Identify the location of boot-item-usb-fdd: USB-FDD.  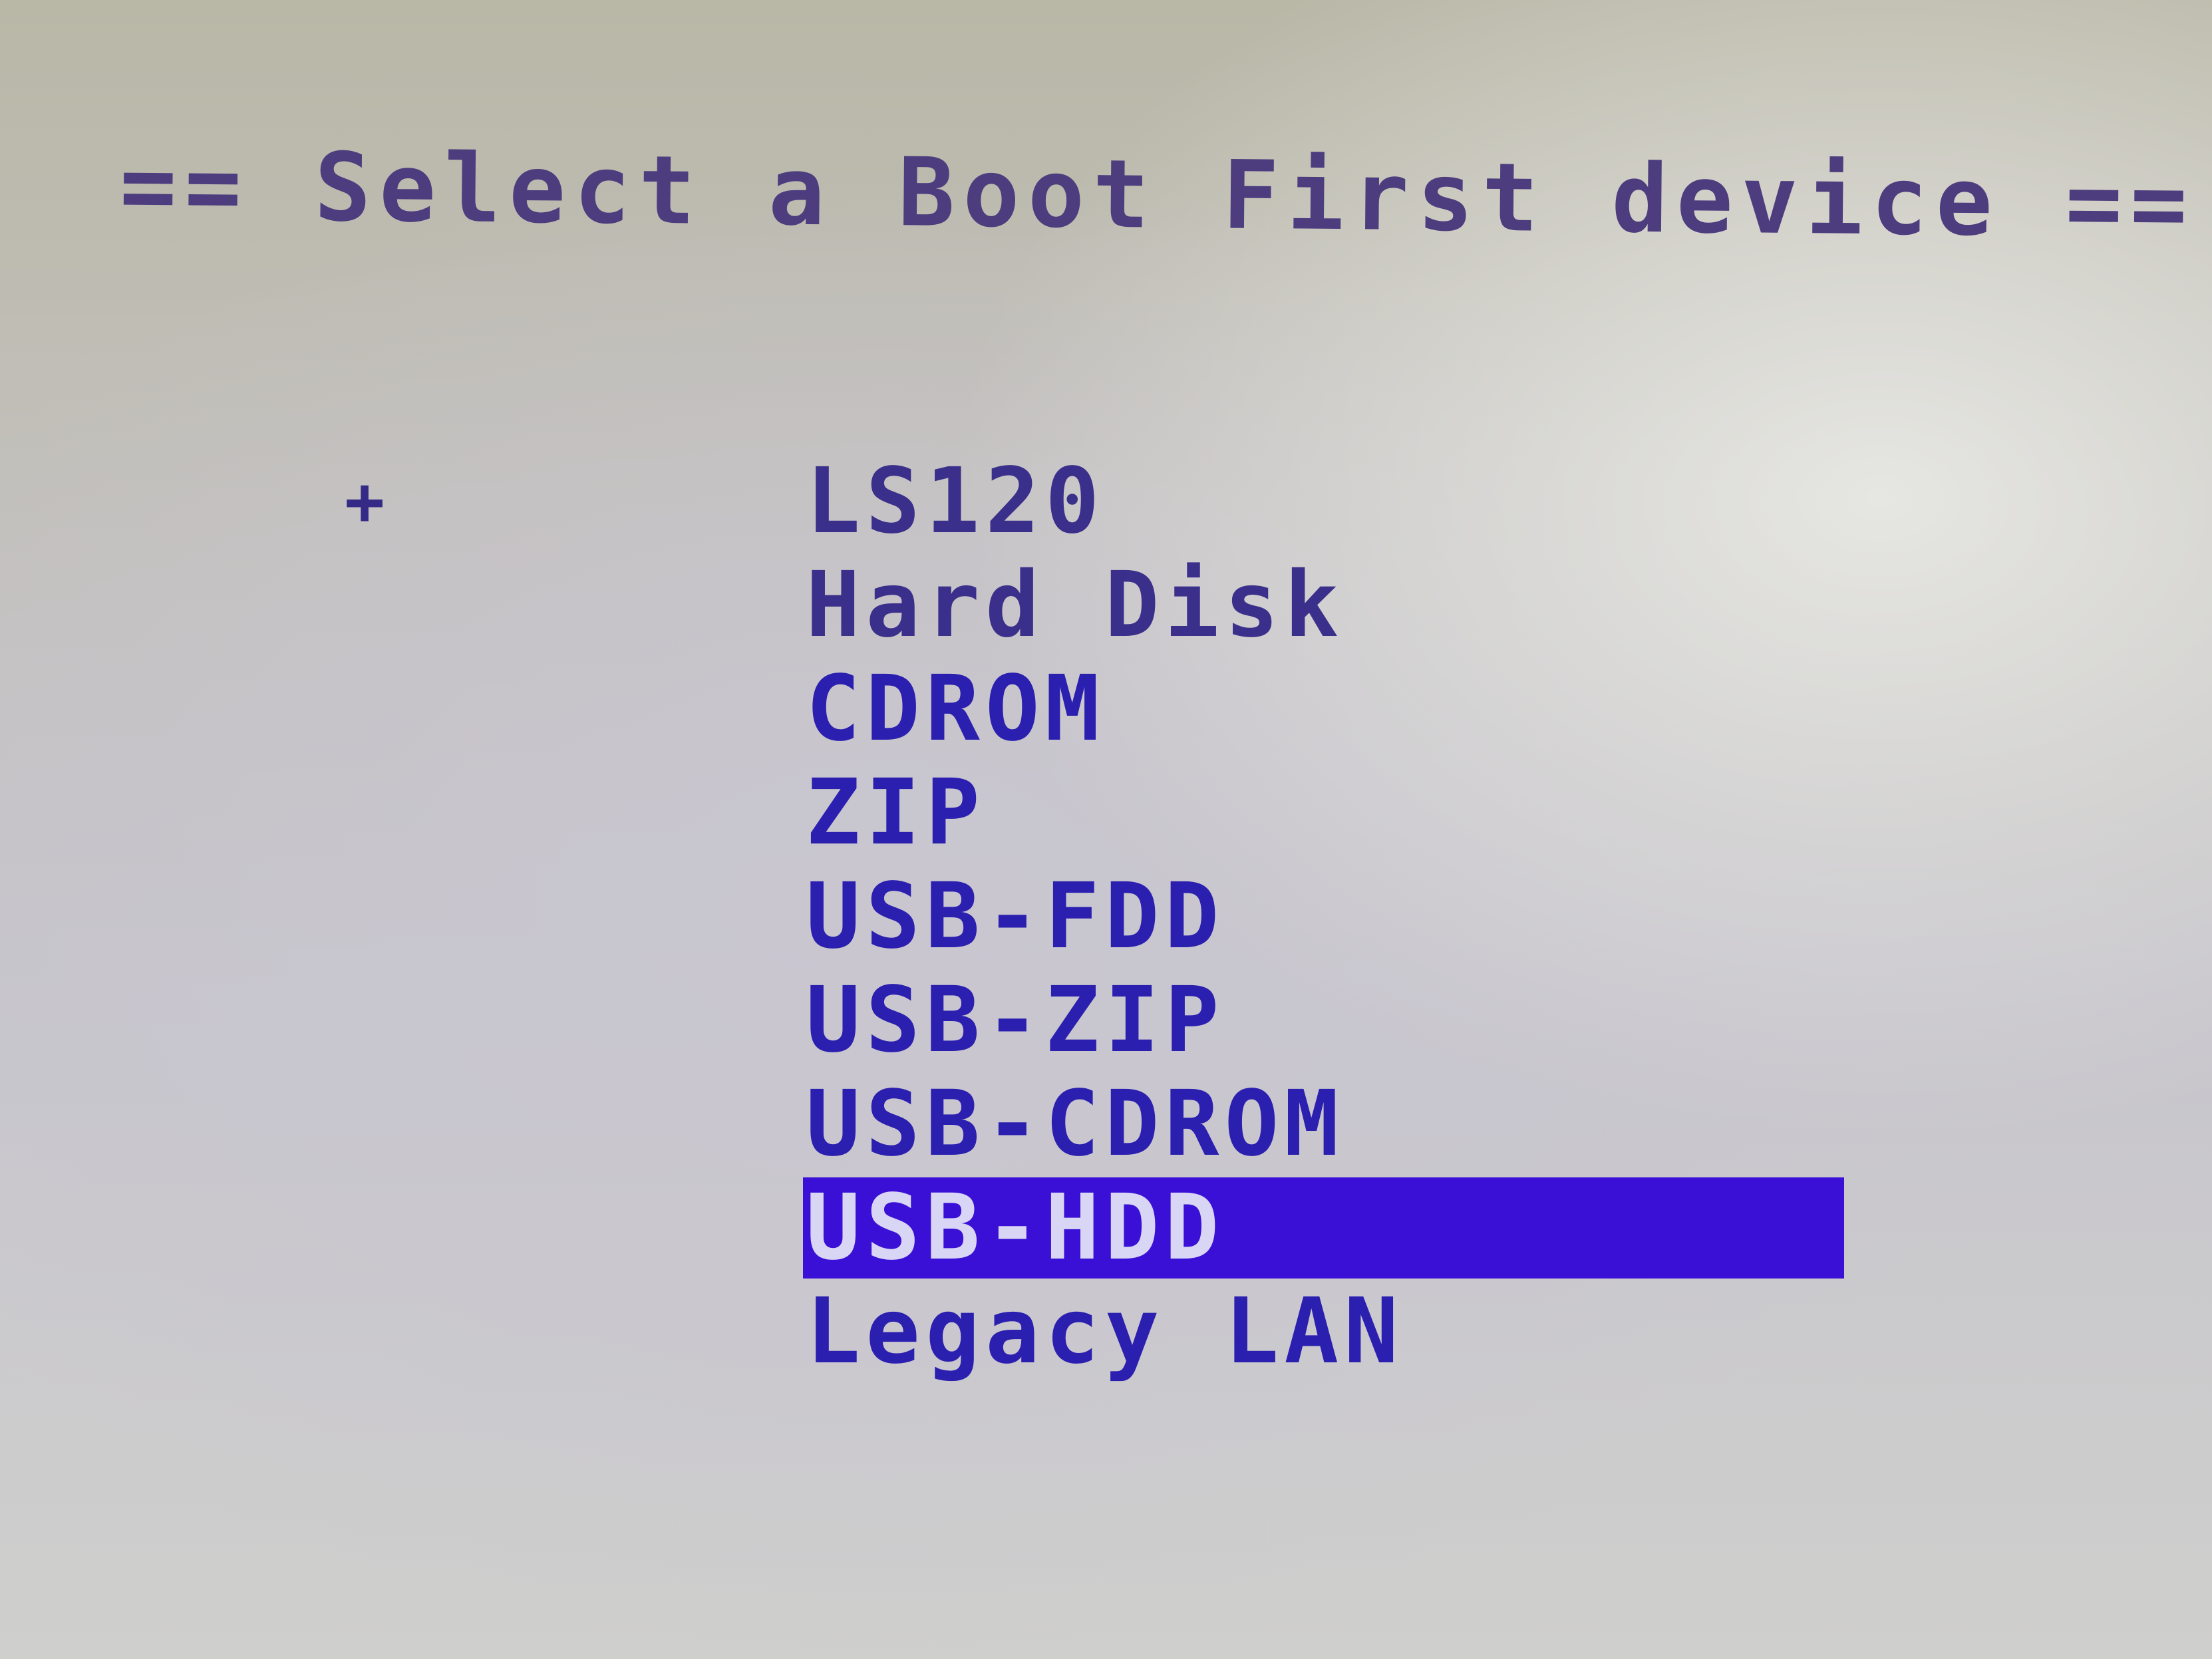
(932, 865).